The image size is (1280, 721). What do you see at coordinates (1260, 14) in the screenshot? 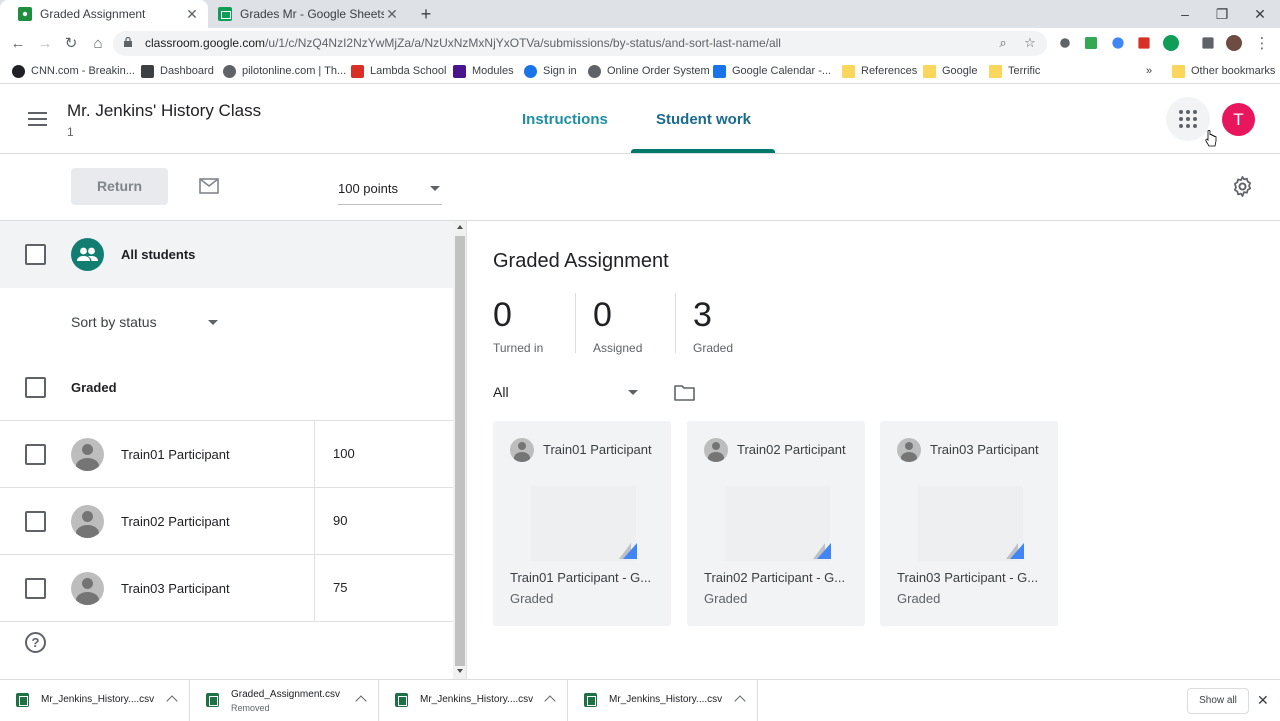
I see `window-close-icon: ✕` at bounding box center [1260, 14].